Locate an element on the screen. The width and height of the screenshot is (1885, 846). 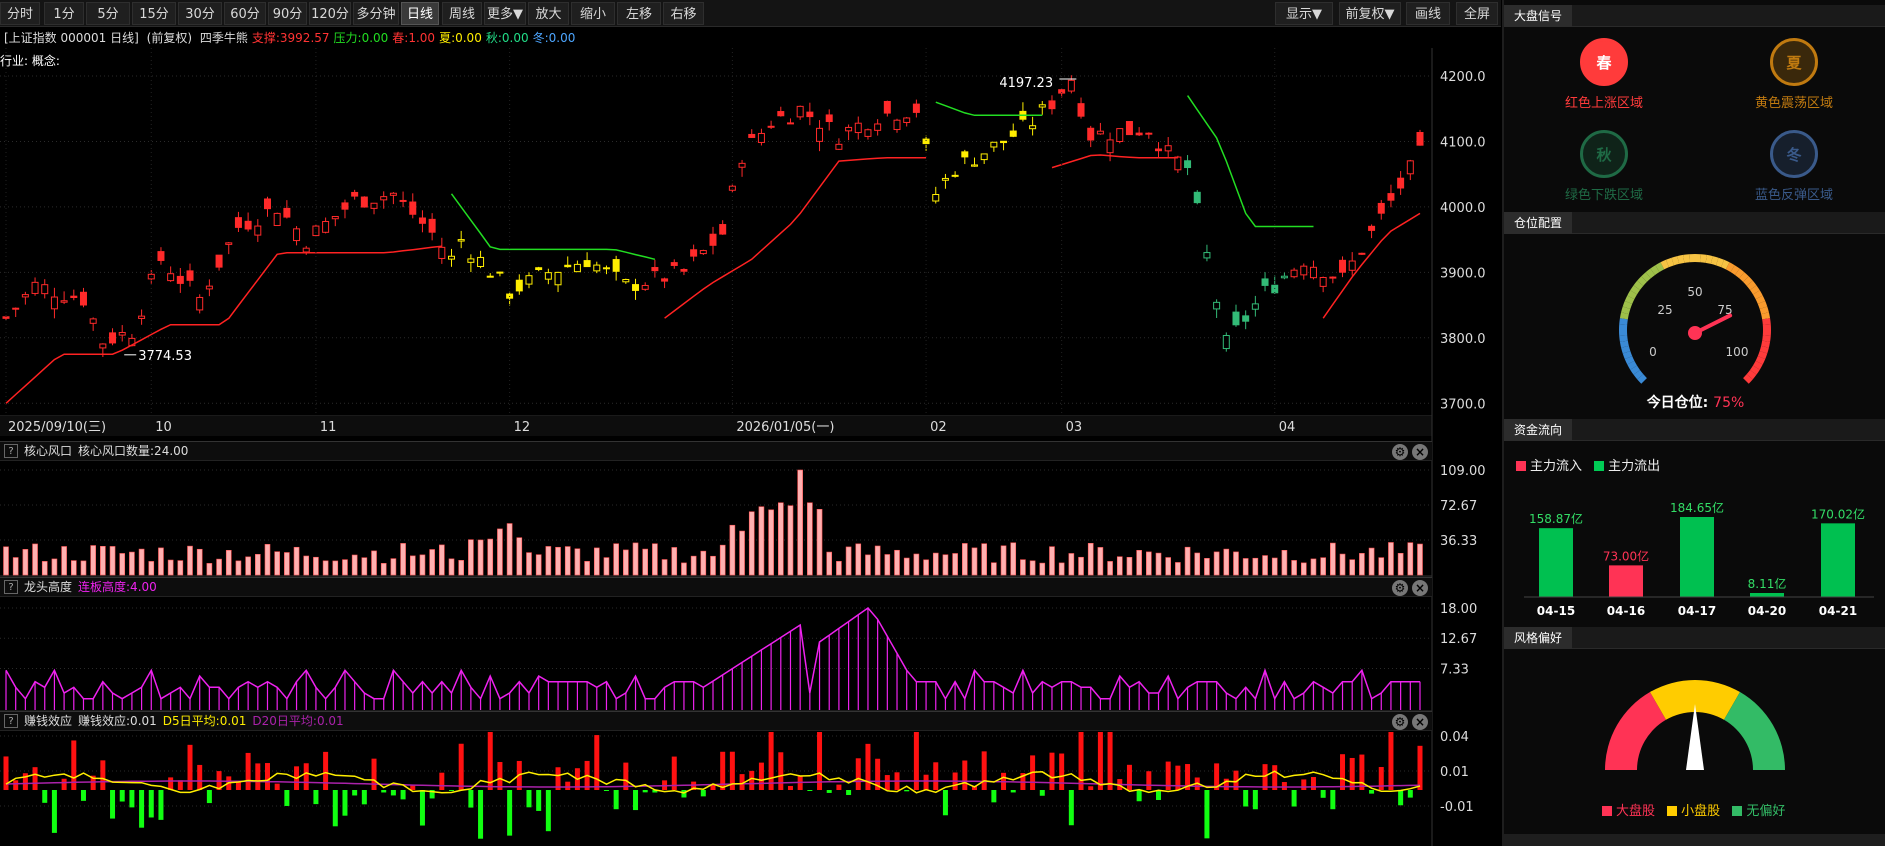
toolbar-right-button-2: 画线 is located at coordinates (1428, 13).